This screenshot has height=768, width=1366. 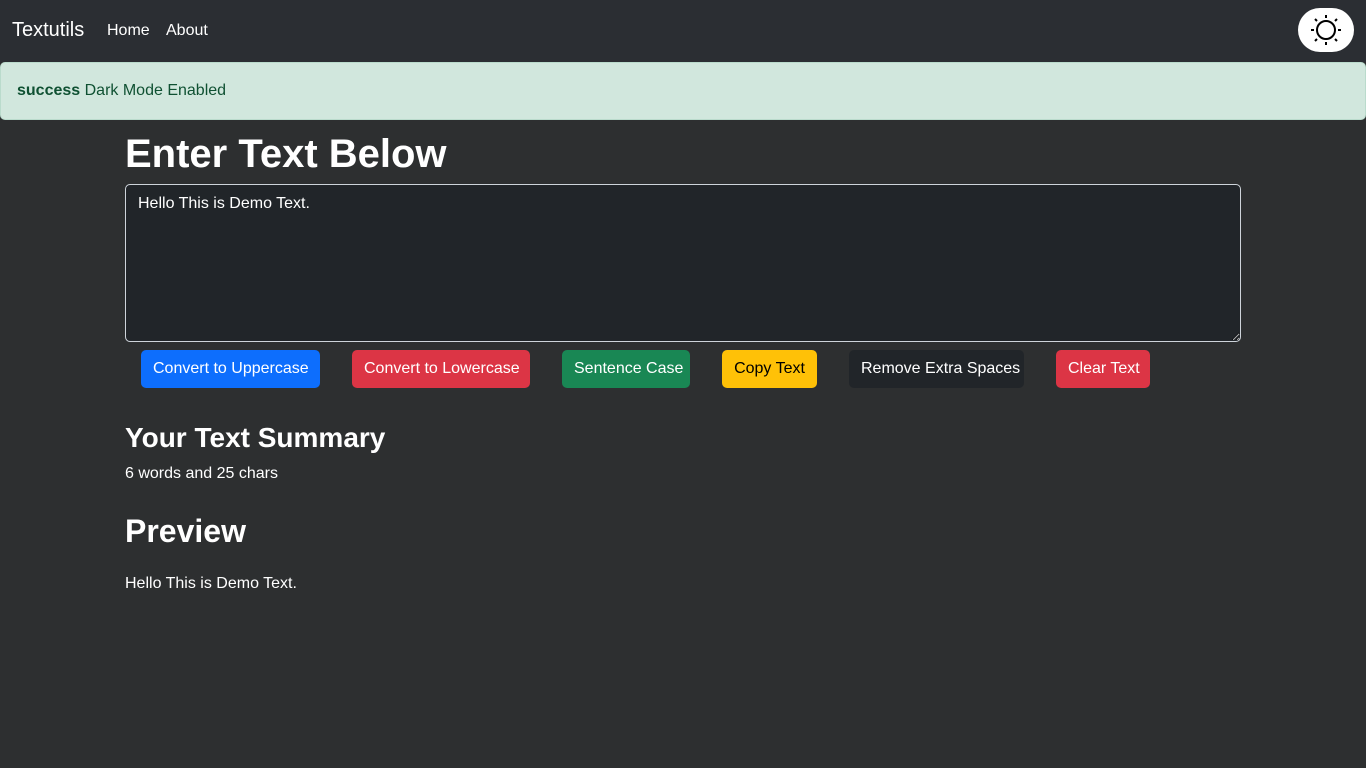 I want to click on nav-link-about: About, so click(x=187, y=31).